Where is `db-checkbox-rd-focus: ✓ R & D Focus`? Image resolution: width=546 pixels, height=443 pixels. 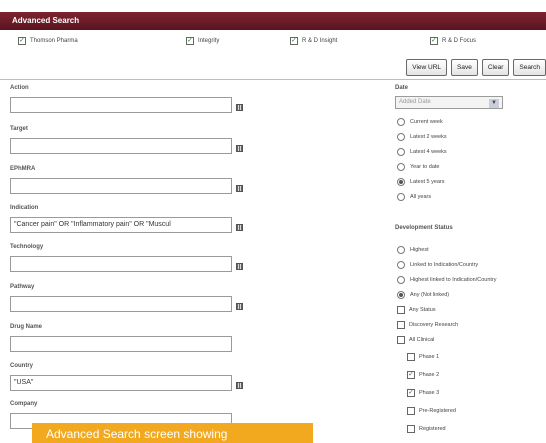
db-checkbox-rd-focus: ✓ R & D Focus is located at coordinates (453, 41).